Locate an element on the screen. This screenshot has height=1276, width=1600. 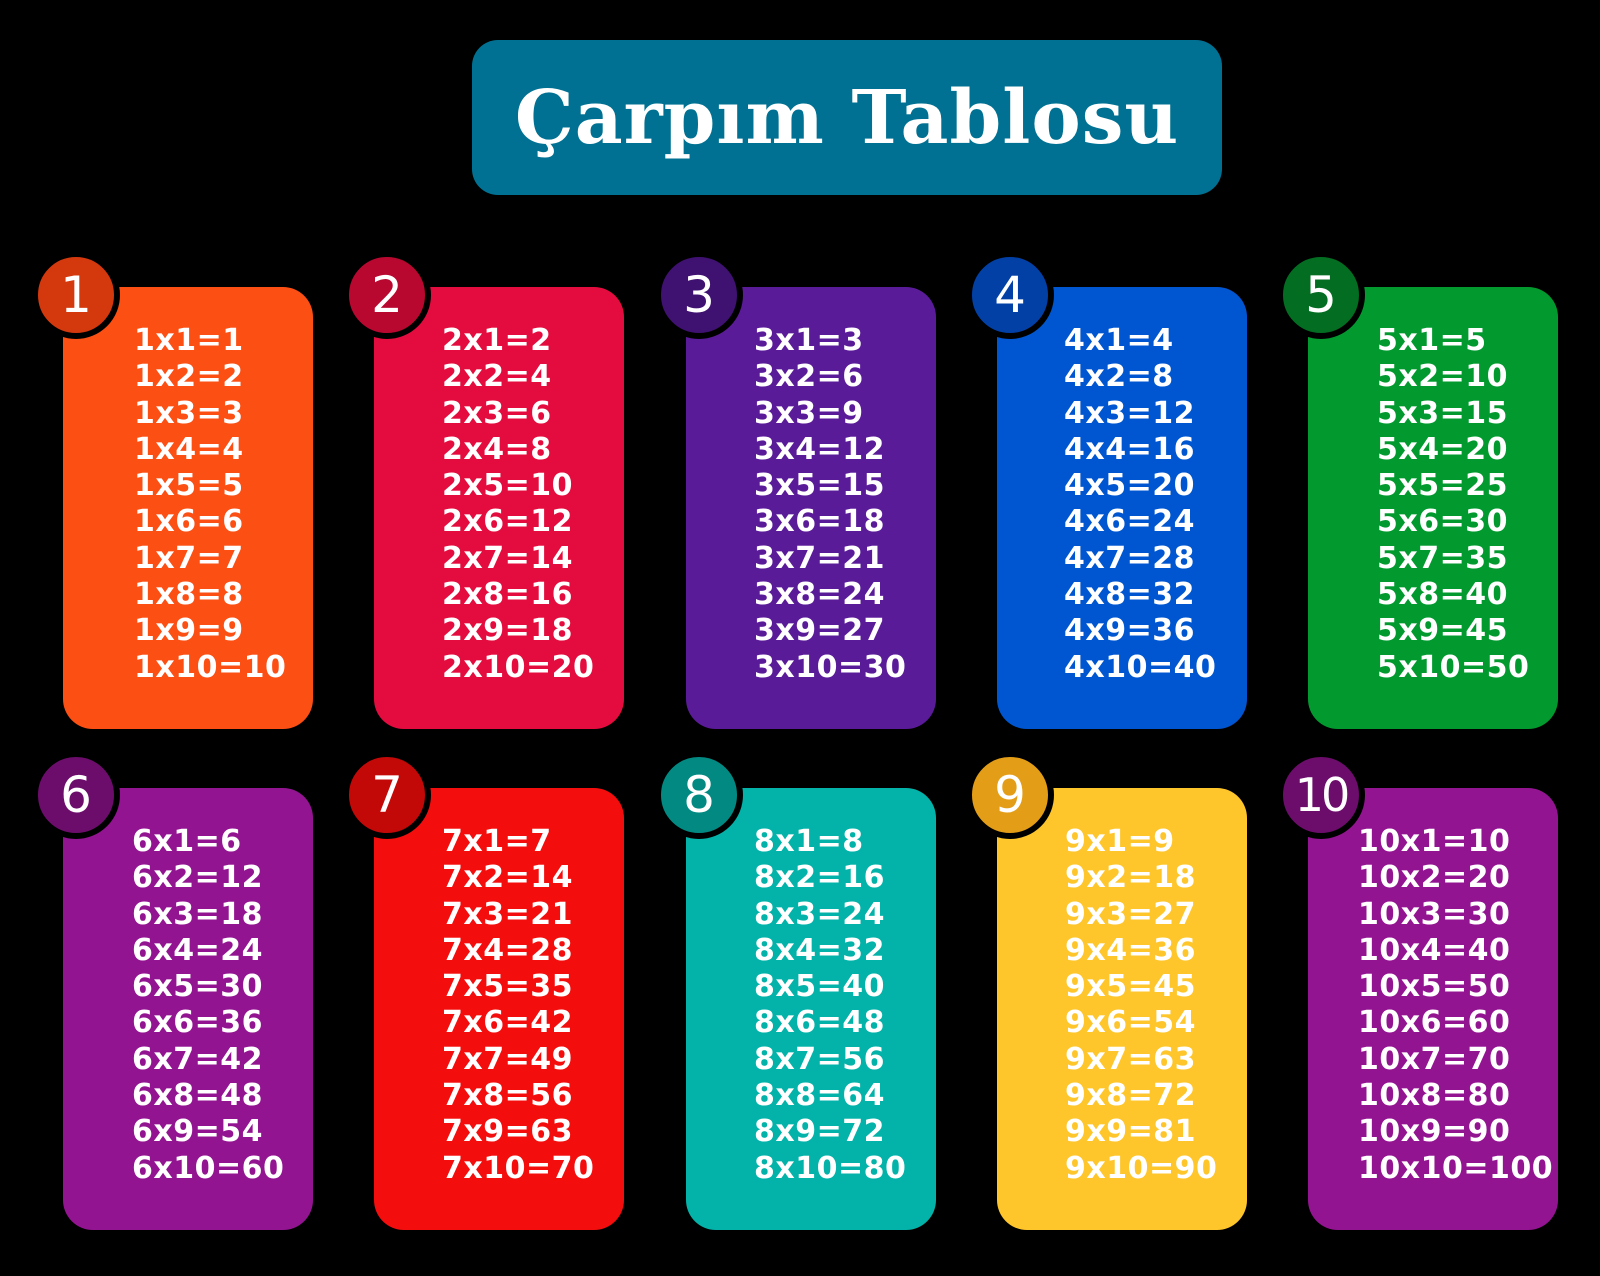
table-row: 5x2=10 is located at coordinates (1442, 377).